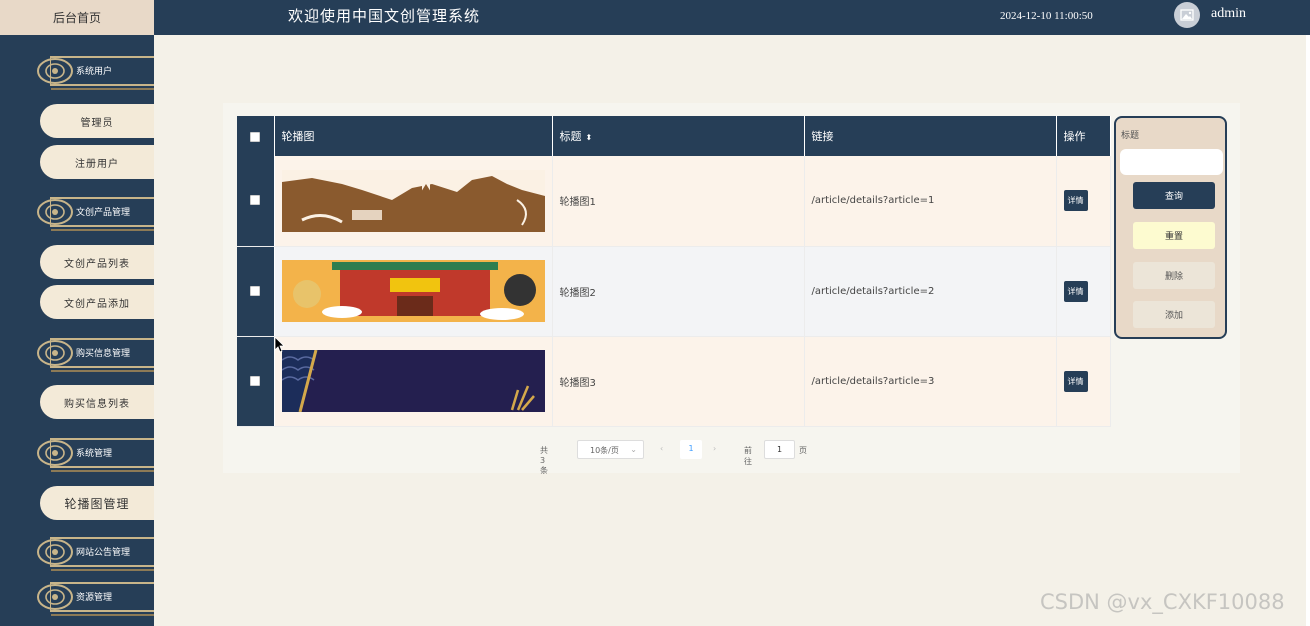 This screenshot has height=626, width=1310. I want to click on link-cell: /article/details?article=1, so click(930, 201).